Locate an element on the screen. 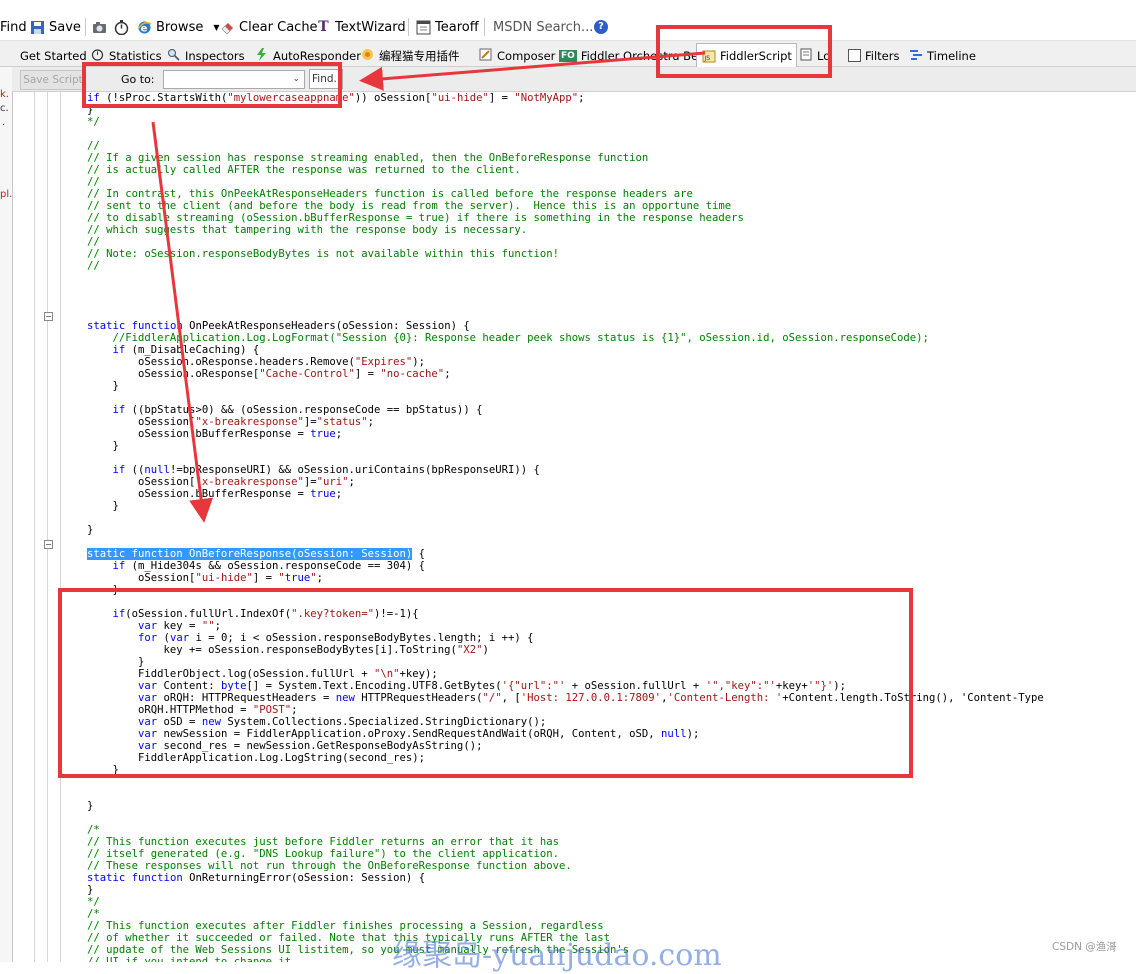 The height and width of the screenshot is (974, 1136). watermark-text: 缘聚岛-yuanjudao.com is located at coordinates (557, 955).